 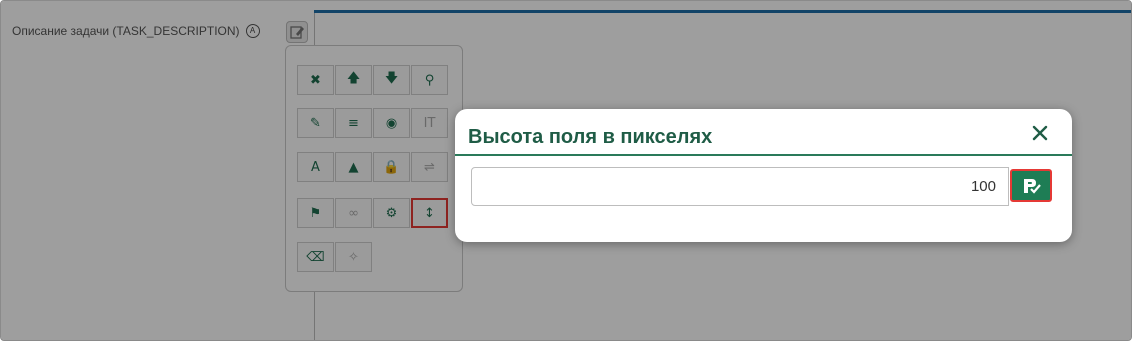 I want to click on apply-icon, so click(x=1032, y=186).